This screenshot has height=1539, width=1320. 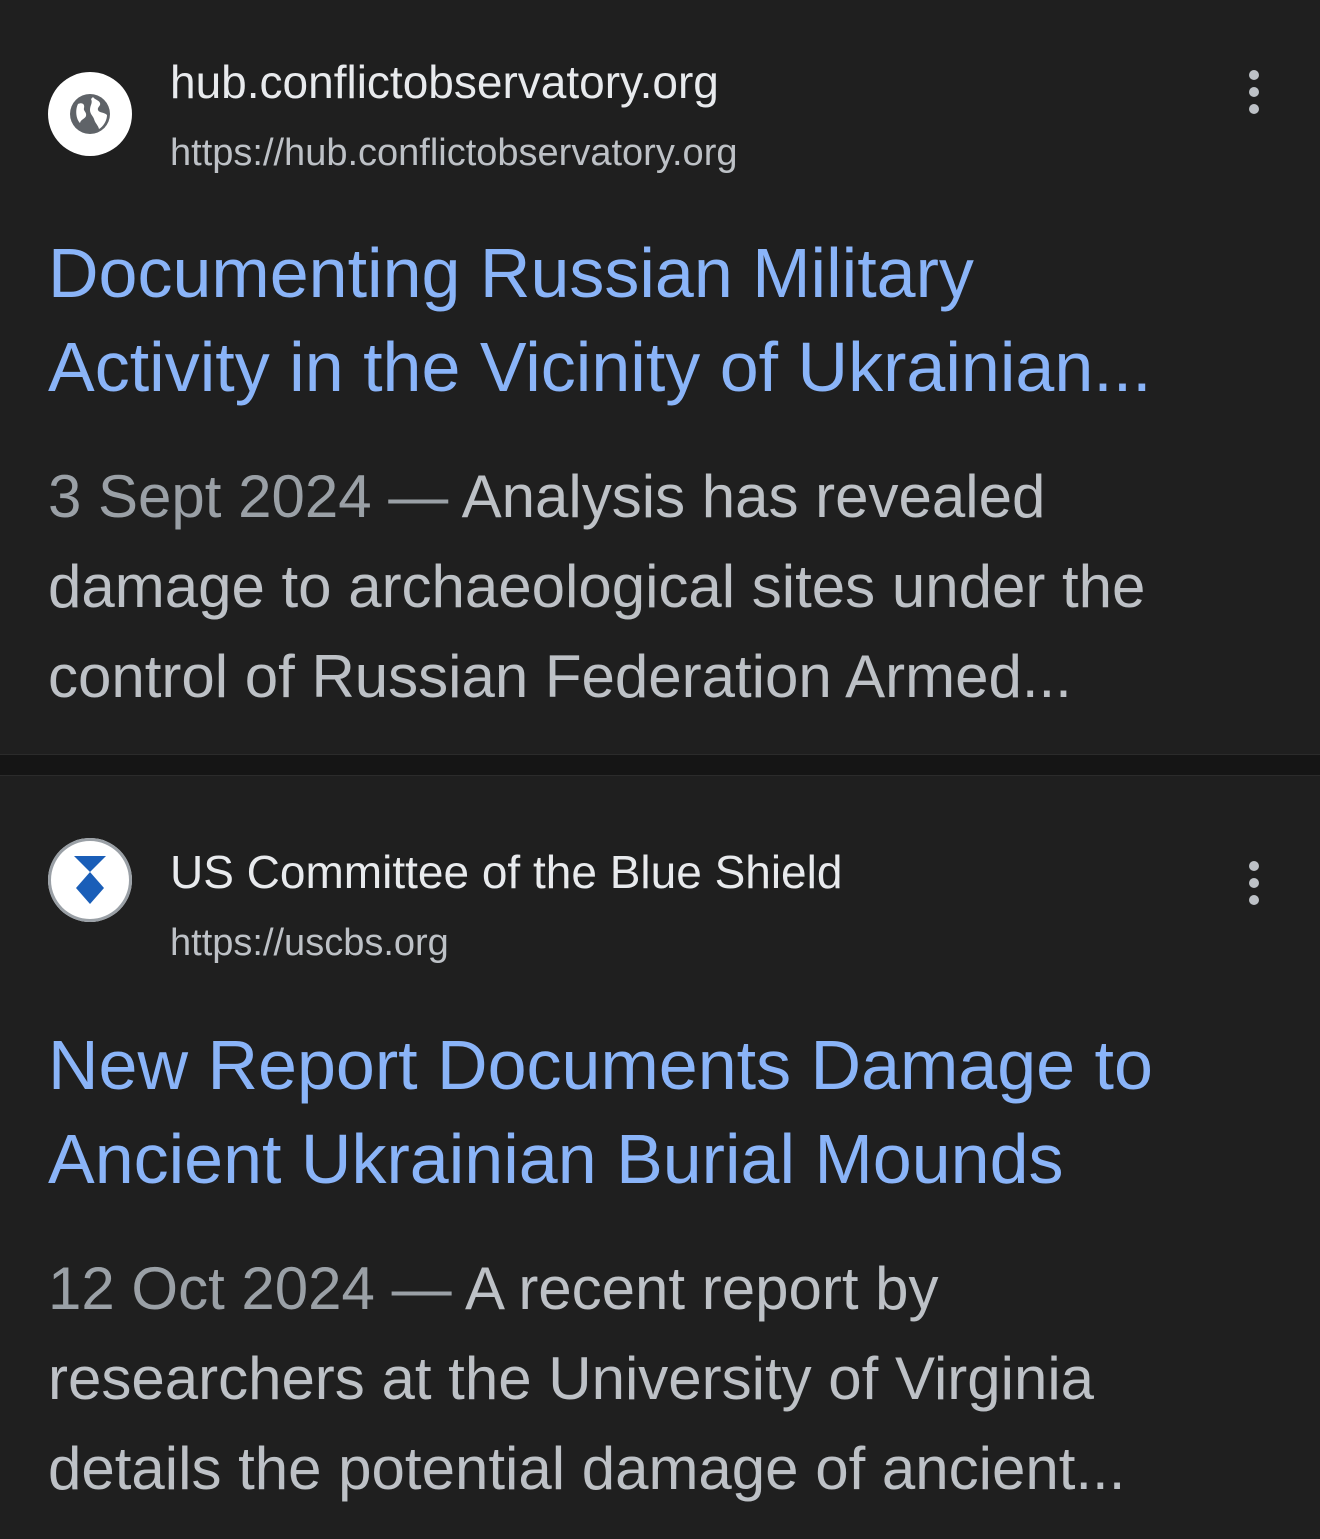 I want to click on site-url: https://hub.conflictobservatory.org, so click(x=453, y=153).